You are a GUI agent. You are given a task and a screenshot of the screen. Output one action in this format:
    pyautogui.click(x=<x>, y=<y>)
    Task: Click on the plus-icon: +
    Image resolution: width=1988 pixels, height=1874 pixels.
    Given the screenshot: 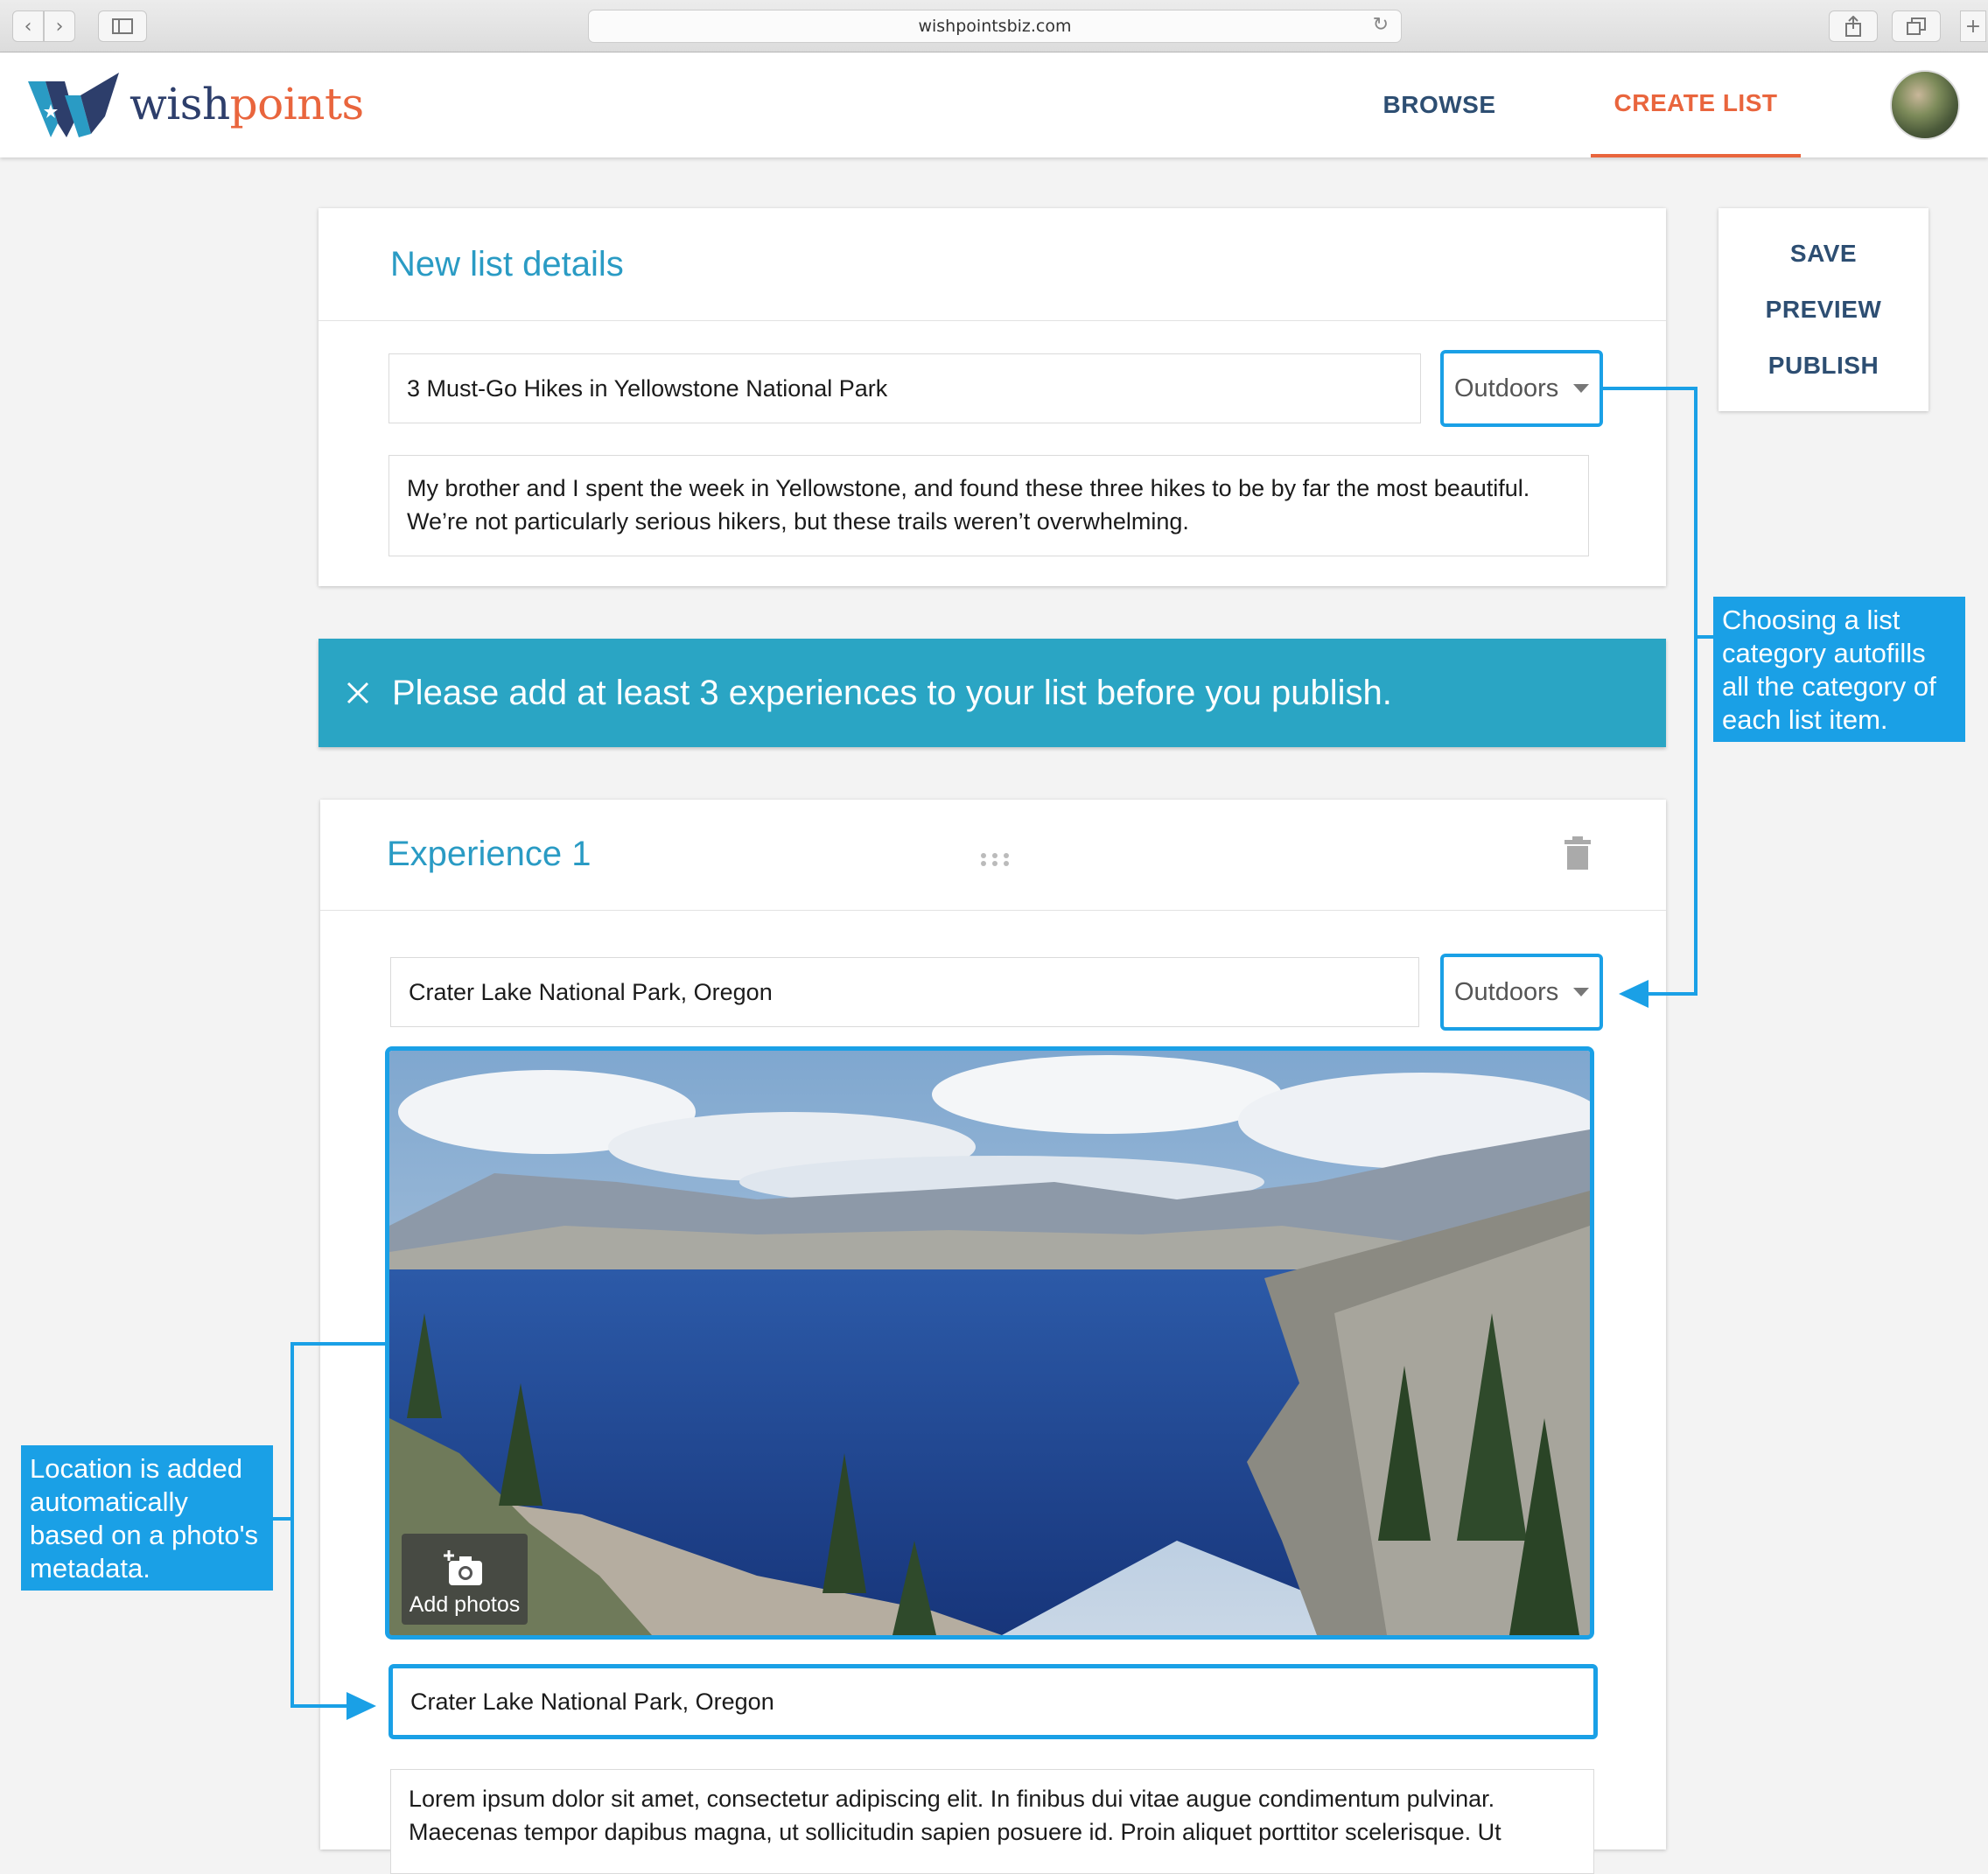 What is the action you would take?
    pyautogui.click(x=1973, y=26)
    